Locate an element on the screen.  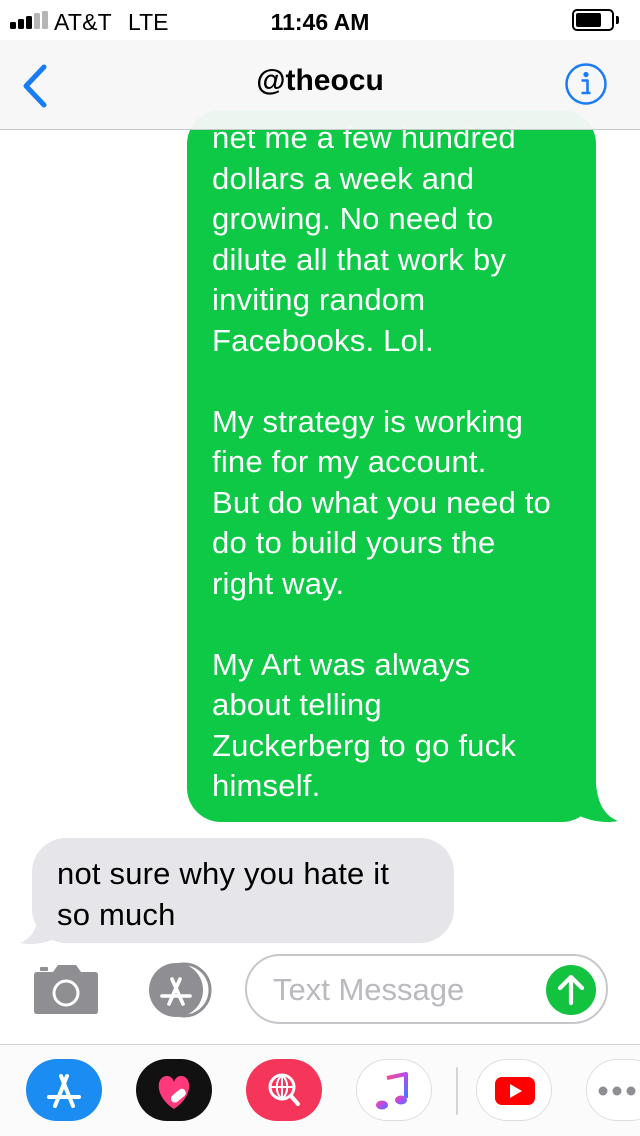
message-text-field is located at coordinates (426, 989).